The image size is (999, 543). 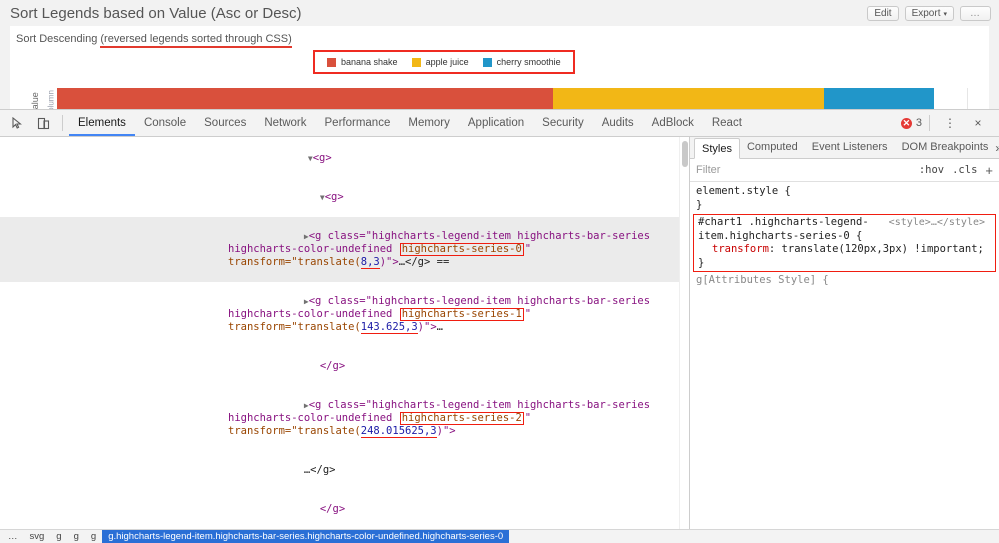 I want to click on error-count-badge: ✕ 3, so click(x=911, y=123).